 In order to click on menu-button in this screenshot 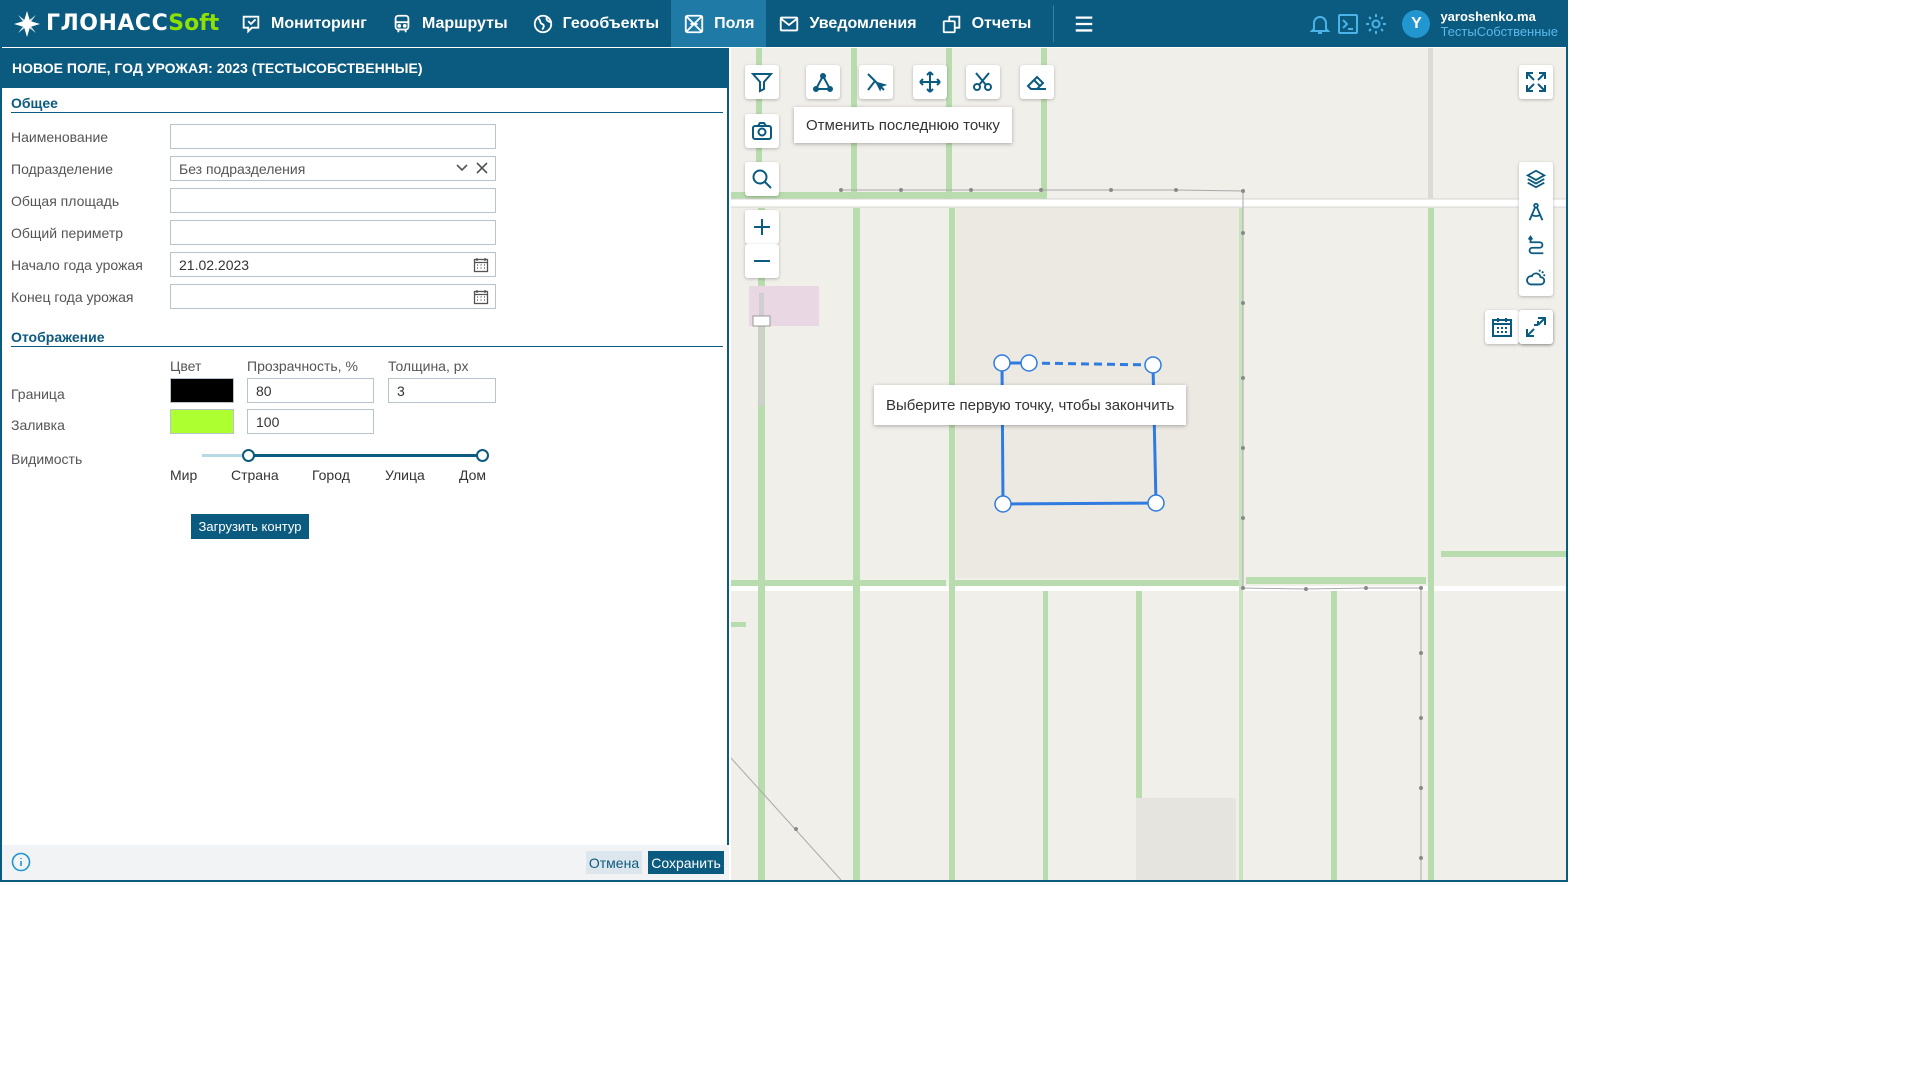, I will do `click(1084, 23)`.